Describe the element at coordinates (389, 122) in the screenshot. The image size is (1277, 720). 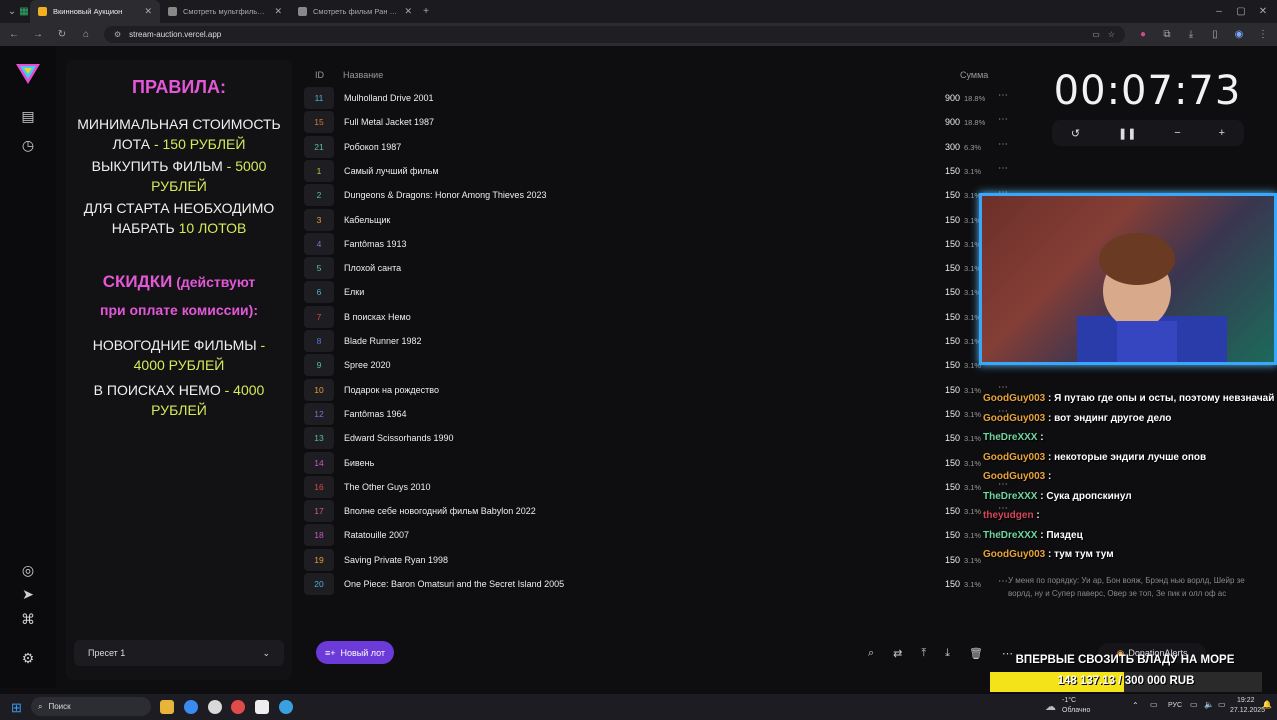
I see `lot-name: Full Metal Jacket 1987` at that location.